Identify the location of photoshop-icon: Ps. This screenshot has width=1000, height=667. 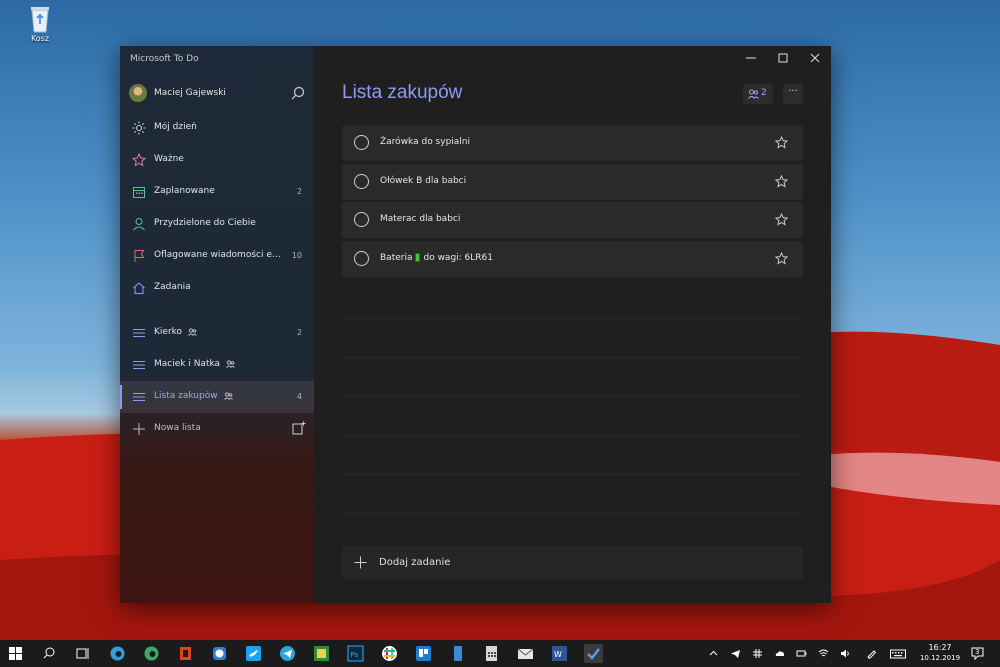
(355, 653).